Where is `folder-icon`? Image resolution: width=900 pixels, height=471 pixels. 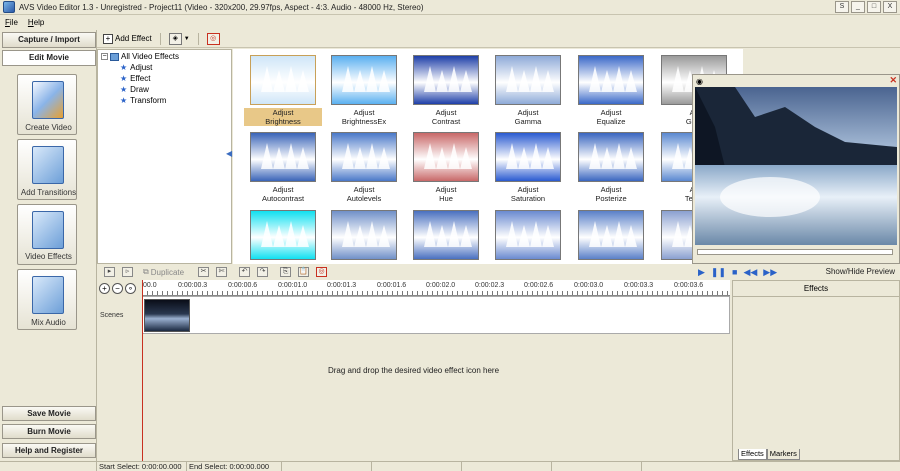
folder-icon is located at coordinates (114, 56).